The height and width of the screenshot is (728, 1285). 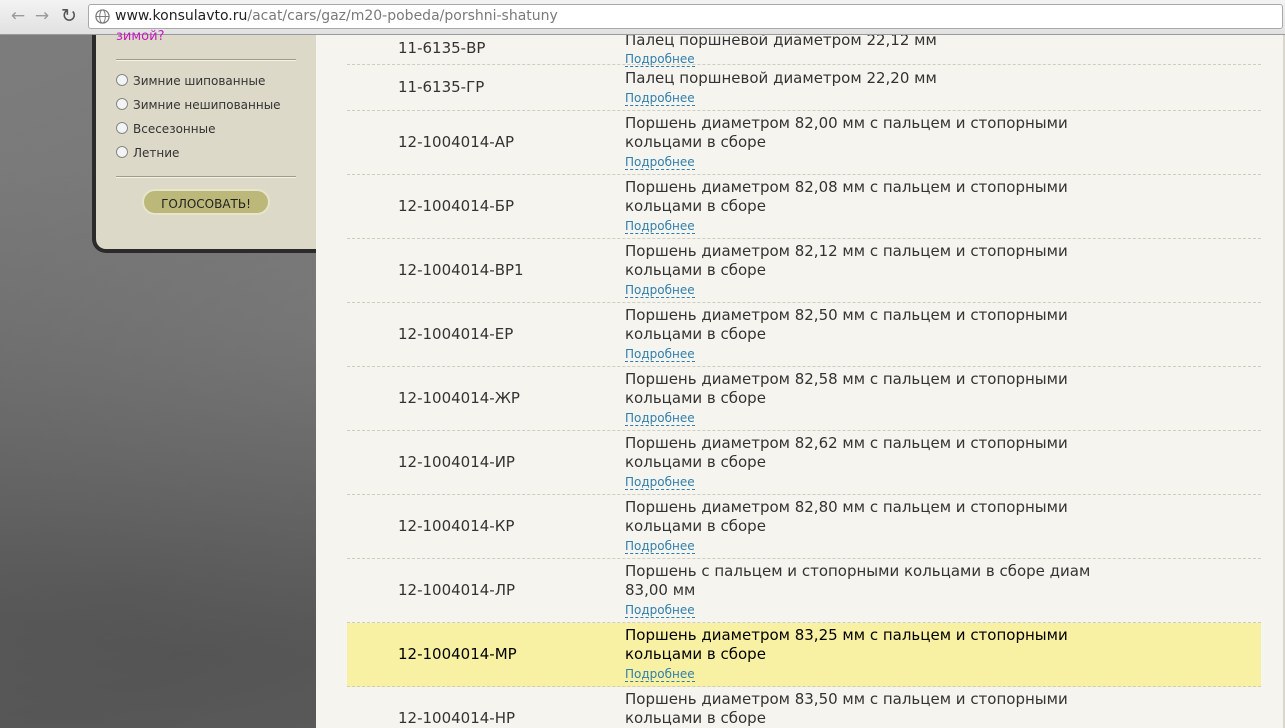 What do you see at coordinates (457, 590) in the screenshot?
I see `part-number: 12-1004014-ЛР` at bounding box center [457, 590].